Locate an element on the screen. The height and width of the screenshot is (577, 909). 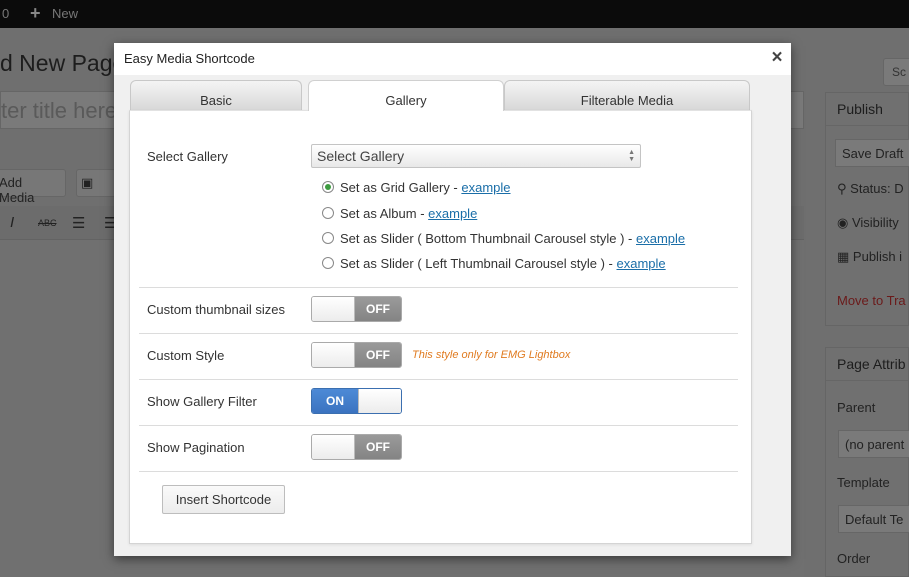
emg-shortcode-button: ▣ is located at coordinates (96, 183).